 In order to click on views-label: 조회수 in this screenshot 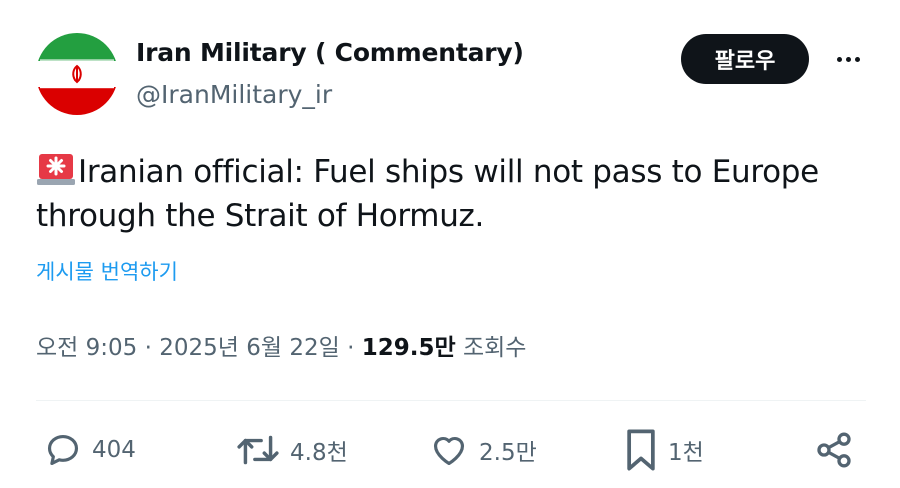, I will do `click(494, 348)`.